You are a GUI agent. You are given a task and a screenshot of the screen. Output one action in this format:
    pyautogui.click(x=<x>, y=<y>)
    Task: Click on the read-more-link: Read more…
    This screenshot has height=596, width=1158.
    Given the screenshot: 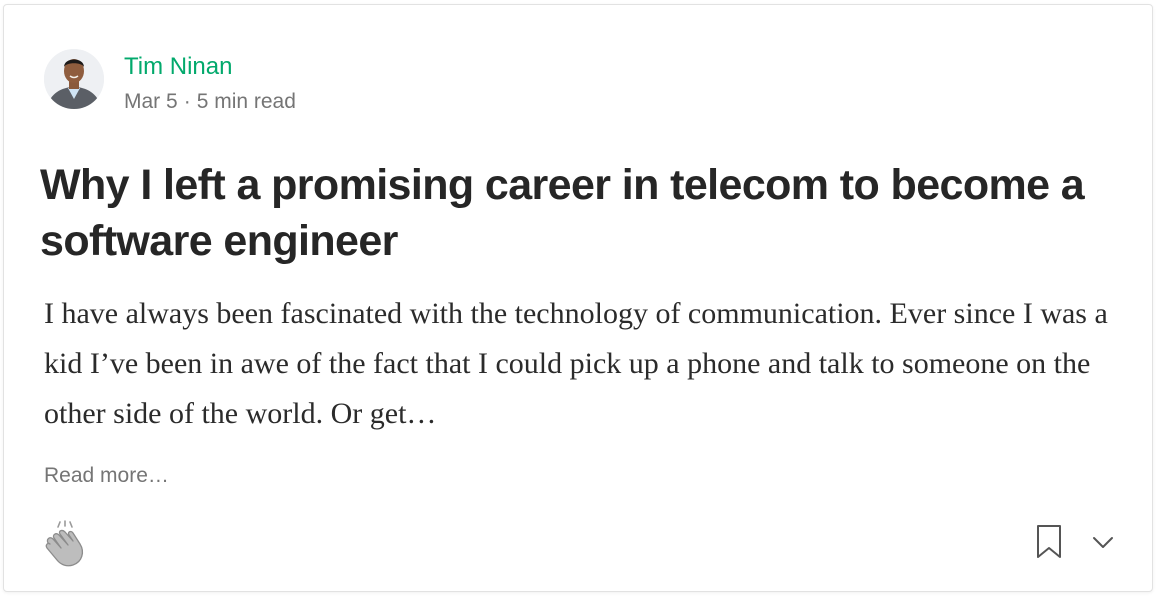 What is the action you would take?
    pyautogui.click(x=106, y=476)
    